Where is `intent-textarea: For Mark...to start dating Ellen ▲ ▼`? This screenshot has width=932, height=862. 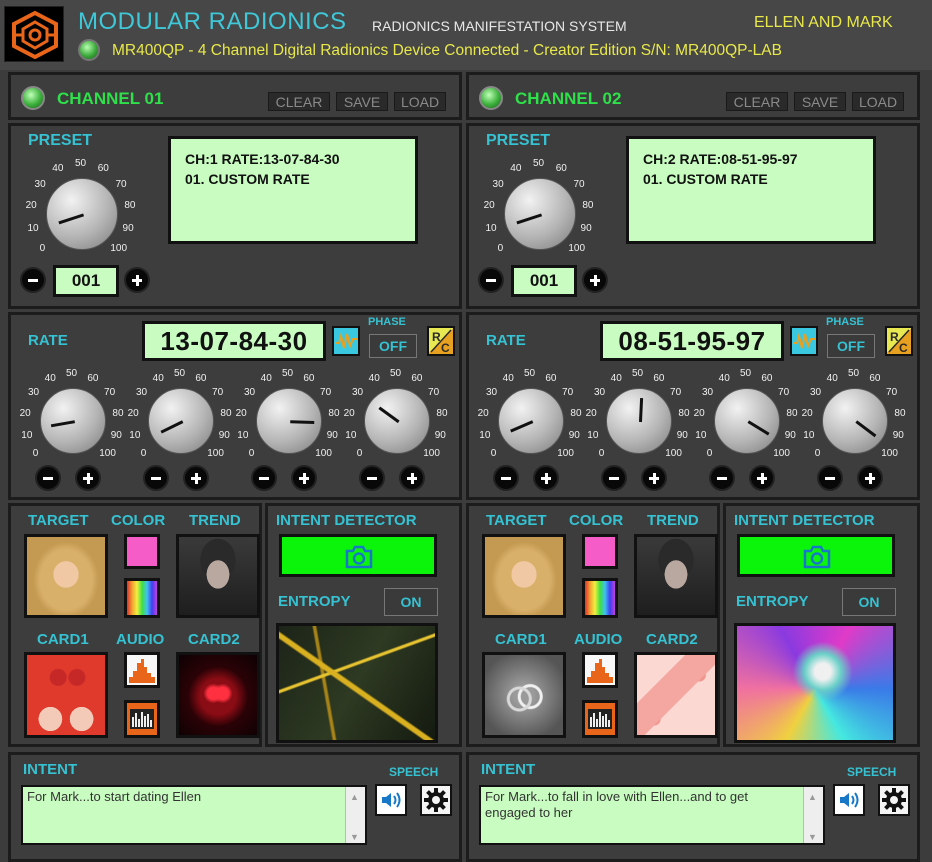
intent-textarea: For Mark...to start dating Ellen ▲ ▼ is located at coordinates (194, 815).